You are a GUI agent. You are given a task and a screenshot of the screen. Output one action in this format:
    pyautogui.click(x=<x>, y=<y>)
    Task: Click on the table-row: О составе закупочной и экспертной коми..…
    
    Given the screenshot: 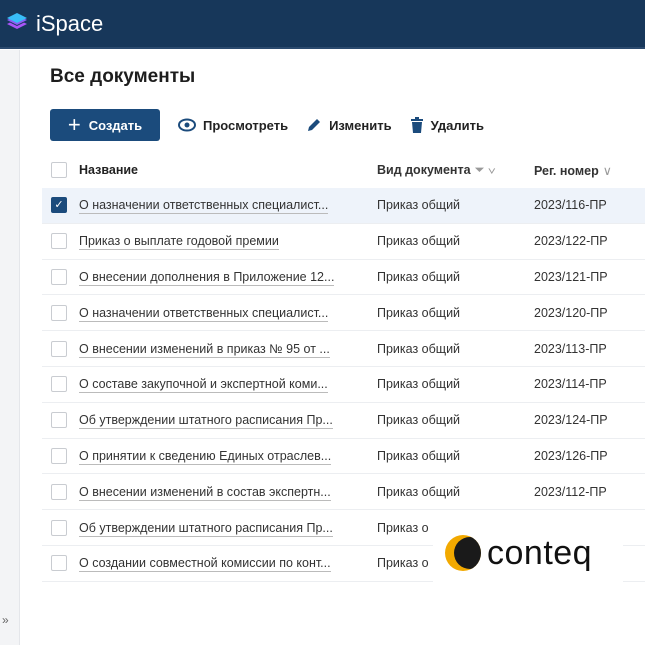 What is the action you would take?
    pyautogui.click(x=343, y=385)
    